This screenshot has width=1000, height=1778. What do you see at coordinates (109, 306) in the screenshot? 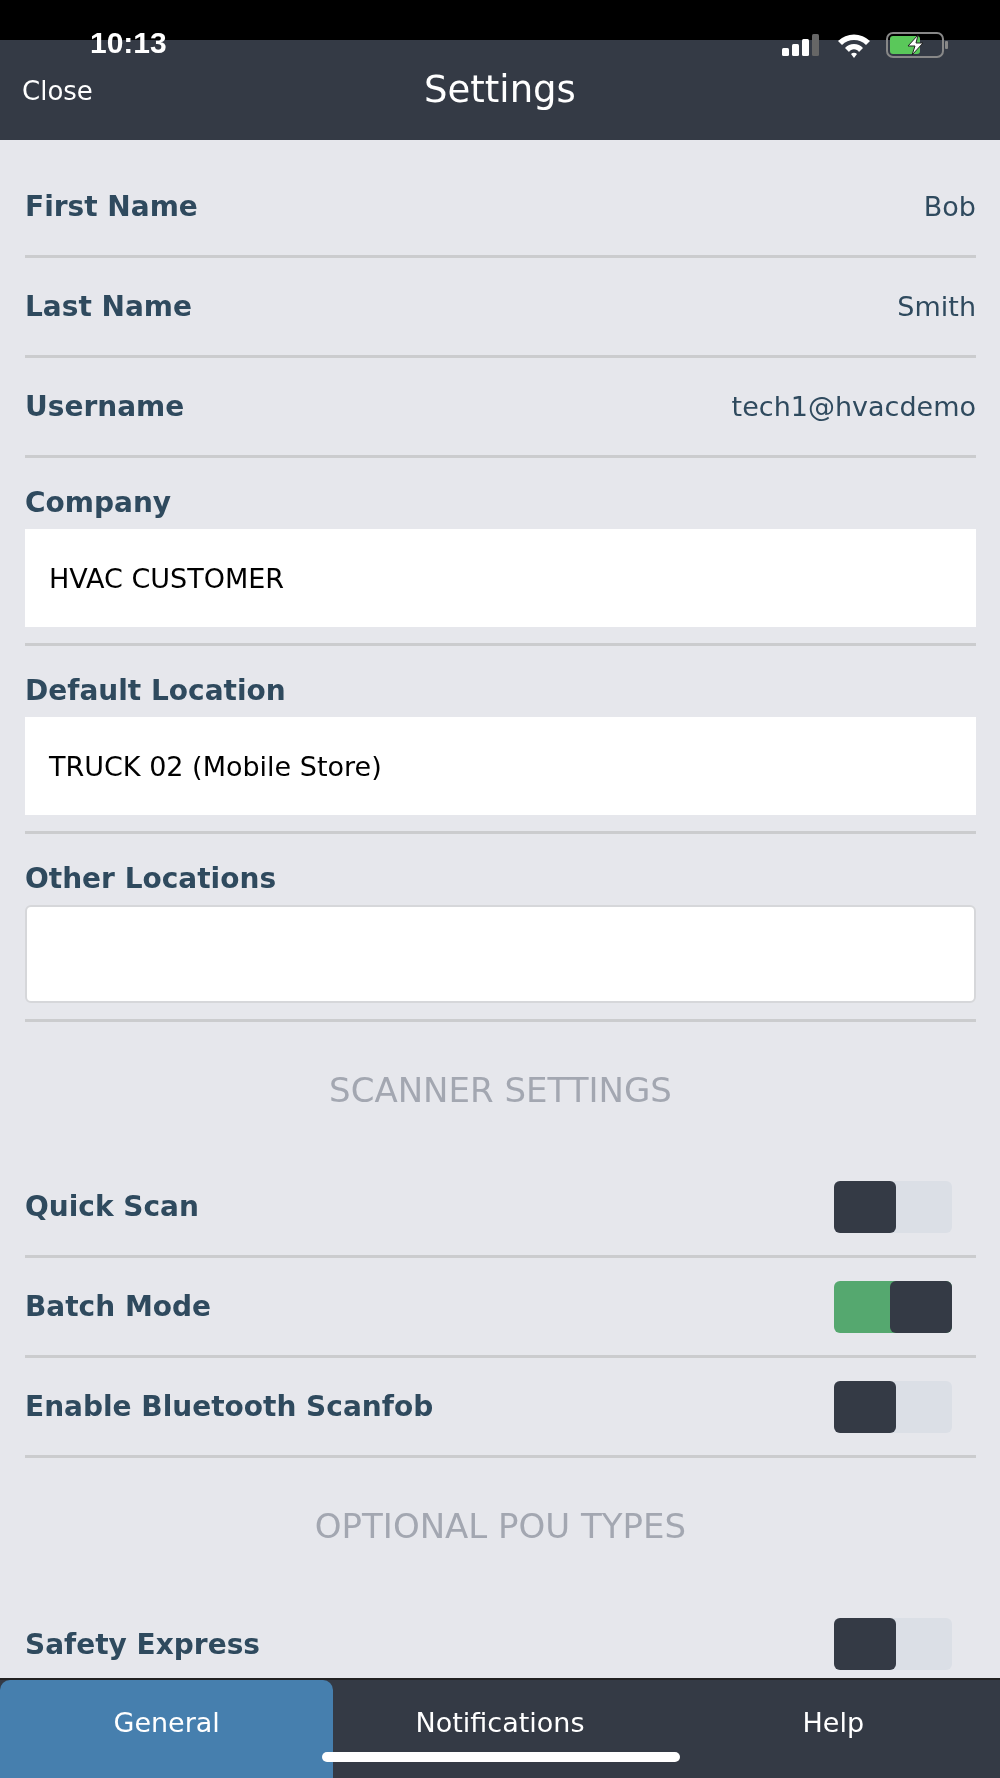
I see `field-label: Last Name` at bounding box center [109, 306].